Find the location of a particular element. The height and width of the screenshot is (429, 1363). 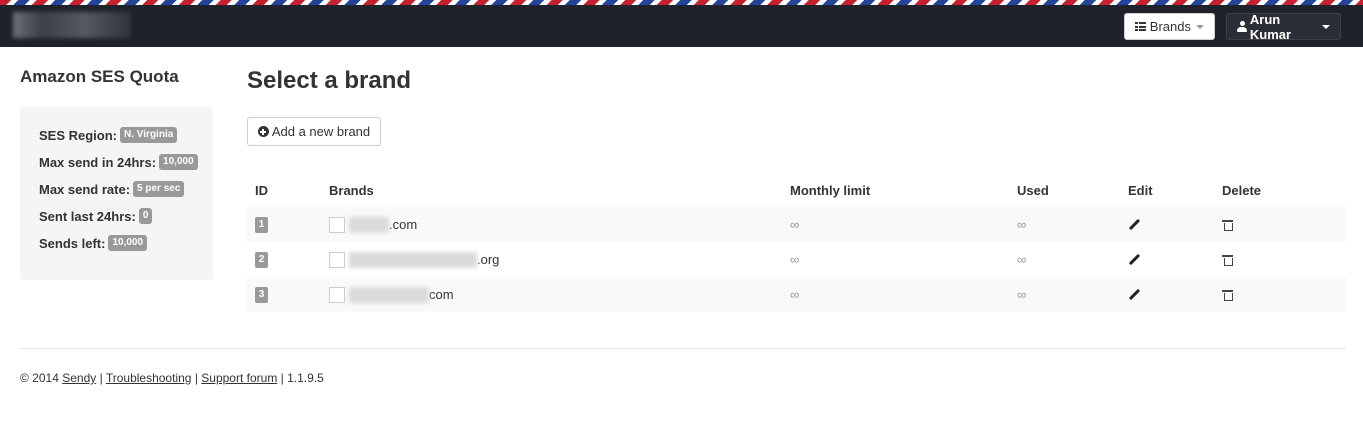

quota-row-sent-last: Sent last 24hrs: 0 is located at coordinates (96, 216).